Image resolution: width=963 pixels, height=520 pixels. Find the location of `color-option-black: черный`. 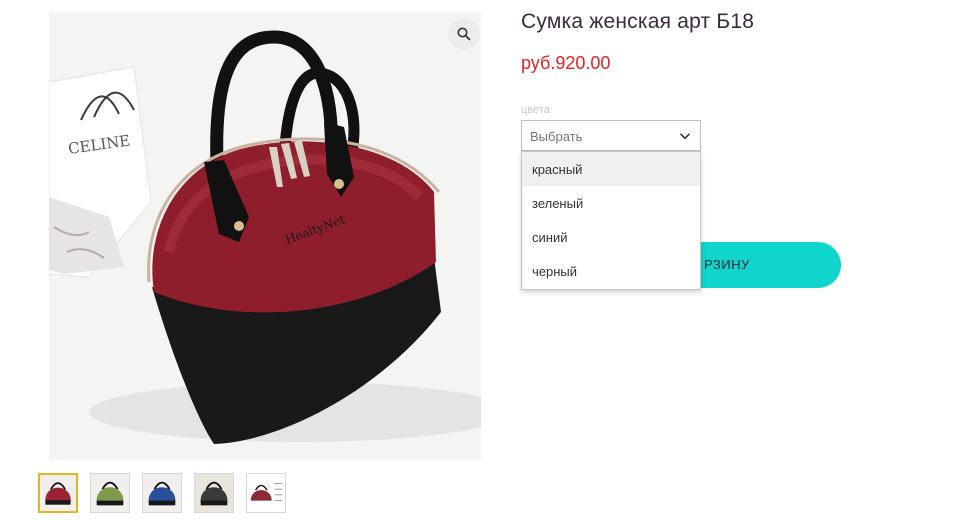

color-option-black: черный is located at coordinates (611, 271).